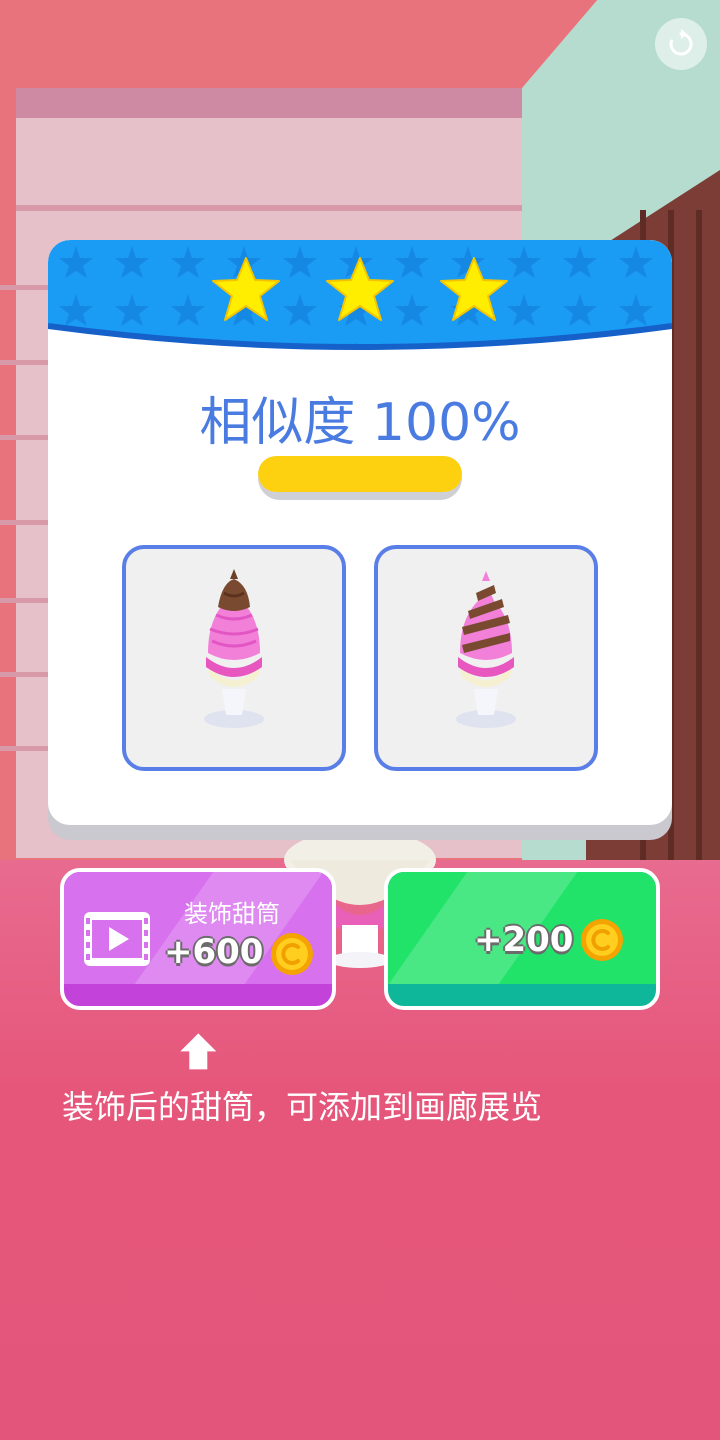 This screenshot has height=1440, width=720. I want to click on decorate-cone-label: 装饰甜筒, so click(232, 914).